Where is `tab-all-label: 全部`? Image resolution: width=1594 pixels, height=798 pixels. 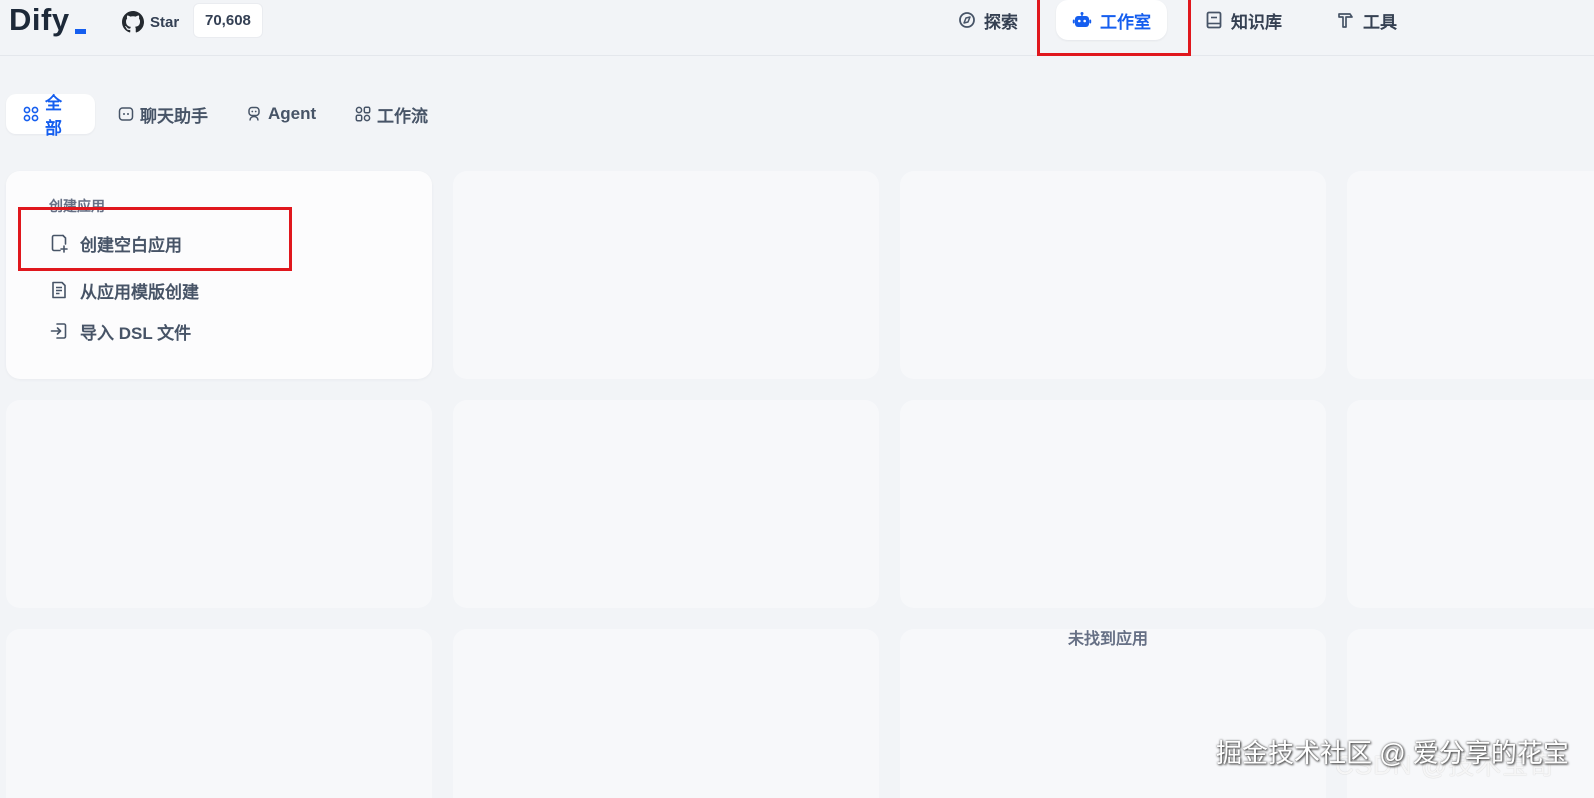
tab-all-label: 全部 is located at coordinates (53, 116).